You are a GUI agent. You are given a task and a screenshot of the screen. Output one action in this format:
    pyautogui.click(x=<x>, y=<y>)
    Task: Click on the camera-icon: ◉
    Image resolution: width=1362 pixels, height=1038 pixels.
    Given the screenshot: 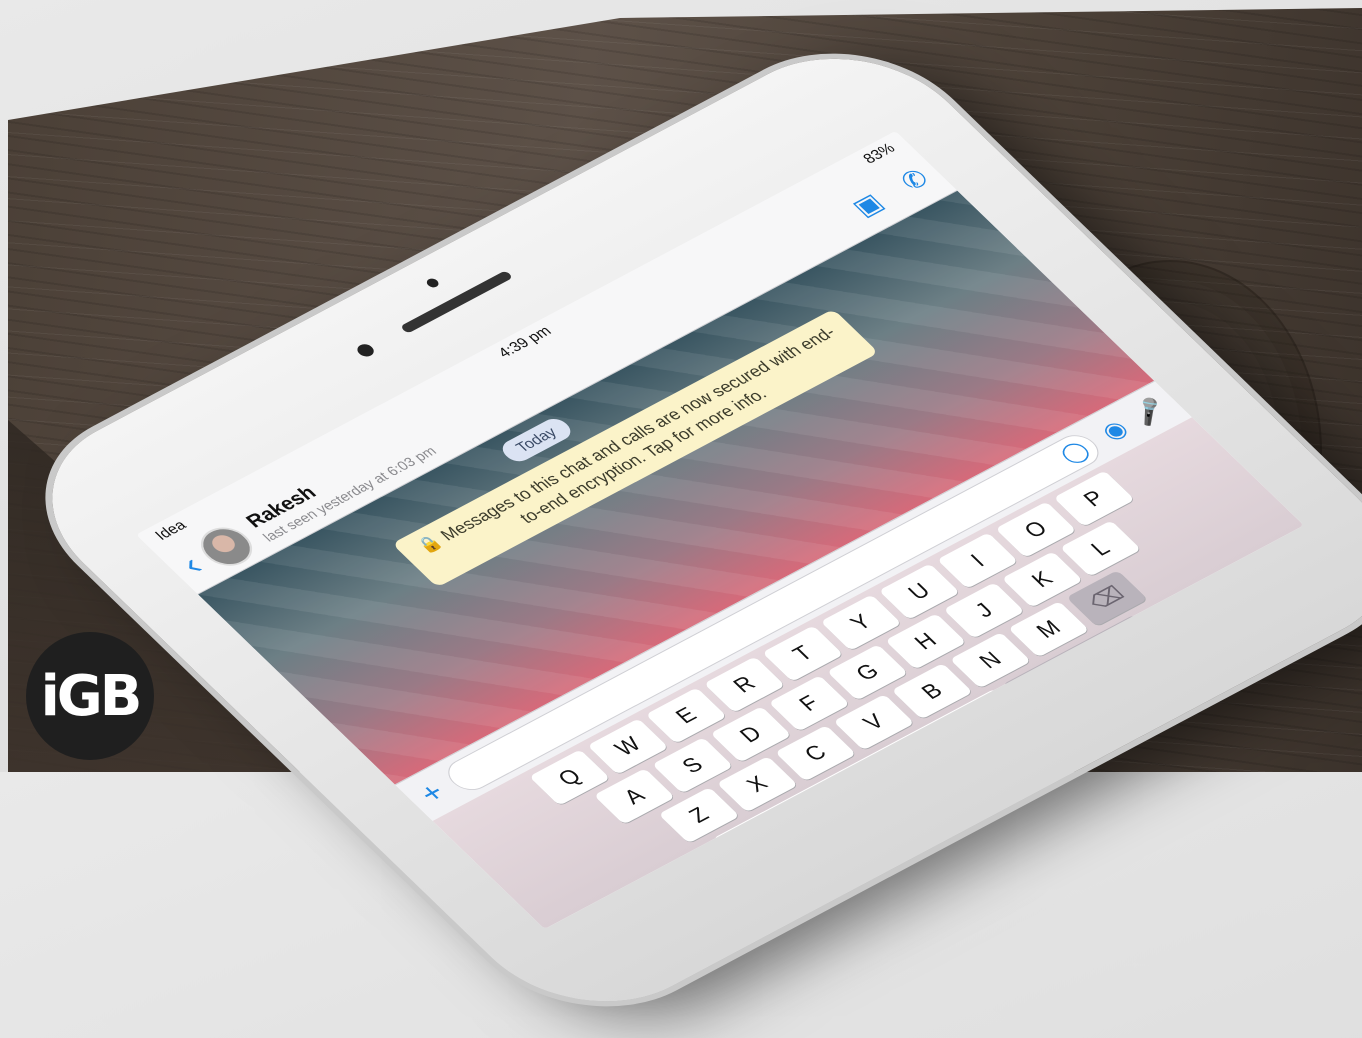 What is the action you would take?
    pyautogui.click(x=1115, y=430)
    